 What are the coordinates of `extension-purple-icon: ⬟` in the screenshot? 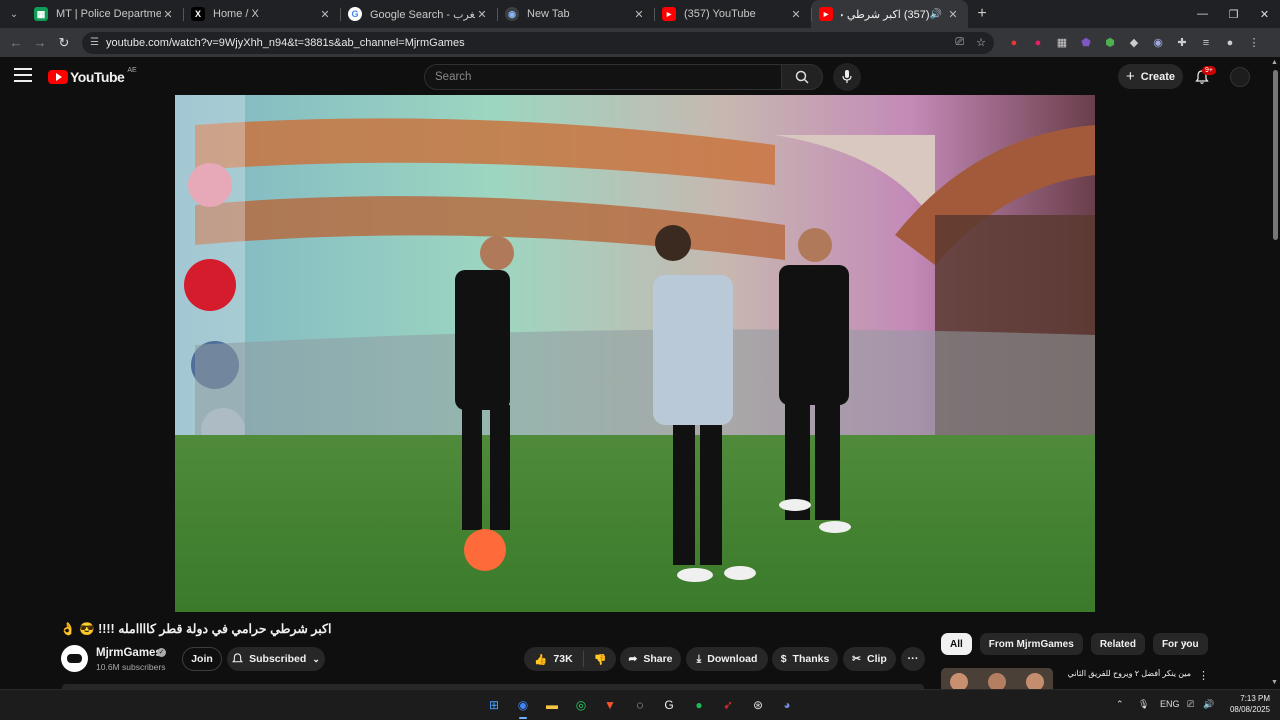 It's located at (1086, 42).